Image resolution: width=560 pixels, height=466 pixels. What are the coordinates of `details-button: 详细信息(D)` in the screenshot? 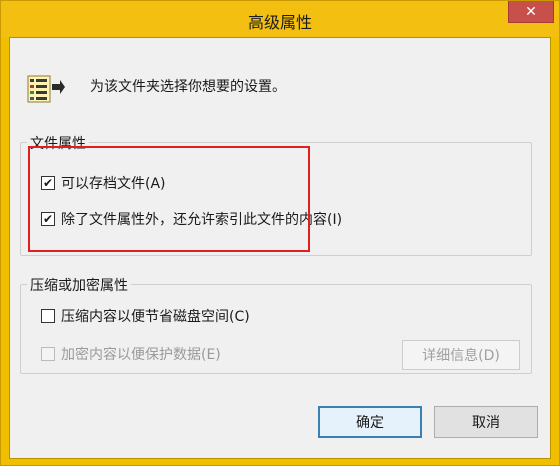 It's located at (461, 355).